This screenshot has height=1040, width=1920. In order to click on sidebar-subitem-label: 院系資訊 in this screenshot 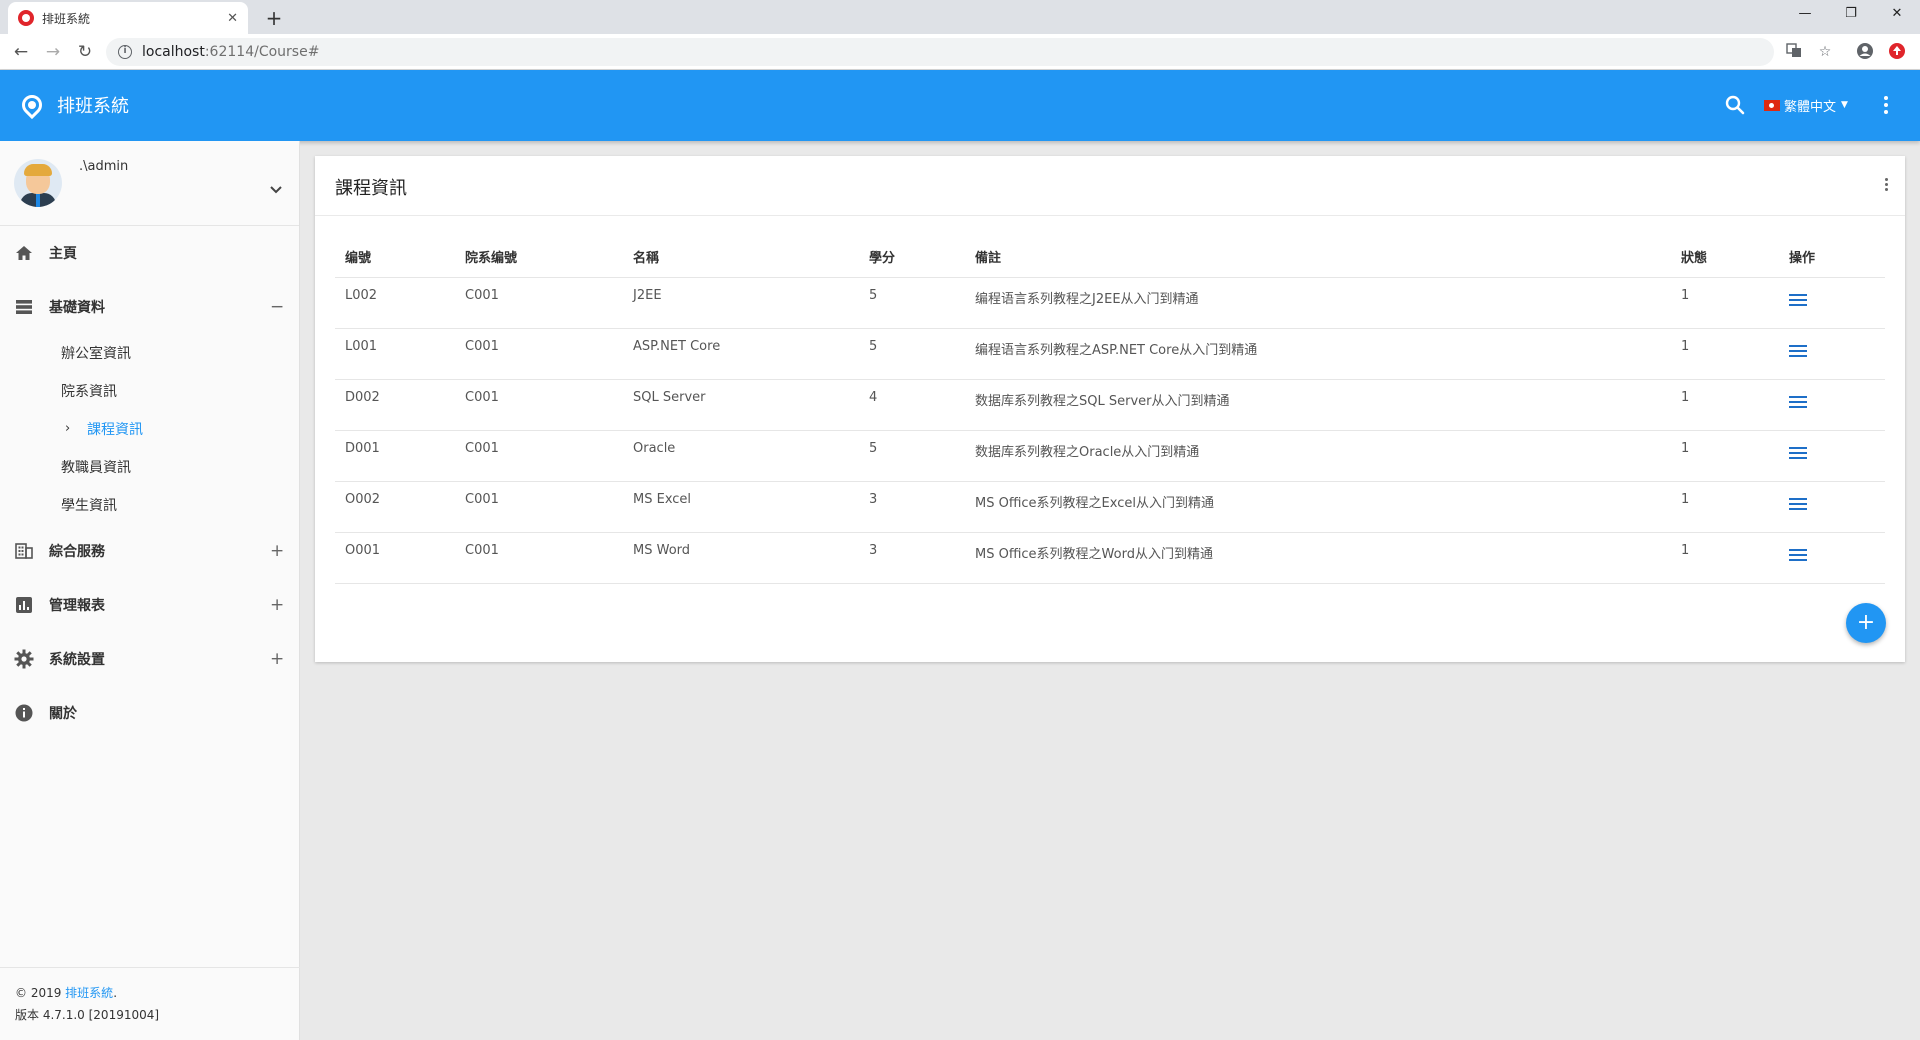, I will do `click(89, 392)`.